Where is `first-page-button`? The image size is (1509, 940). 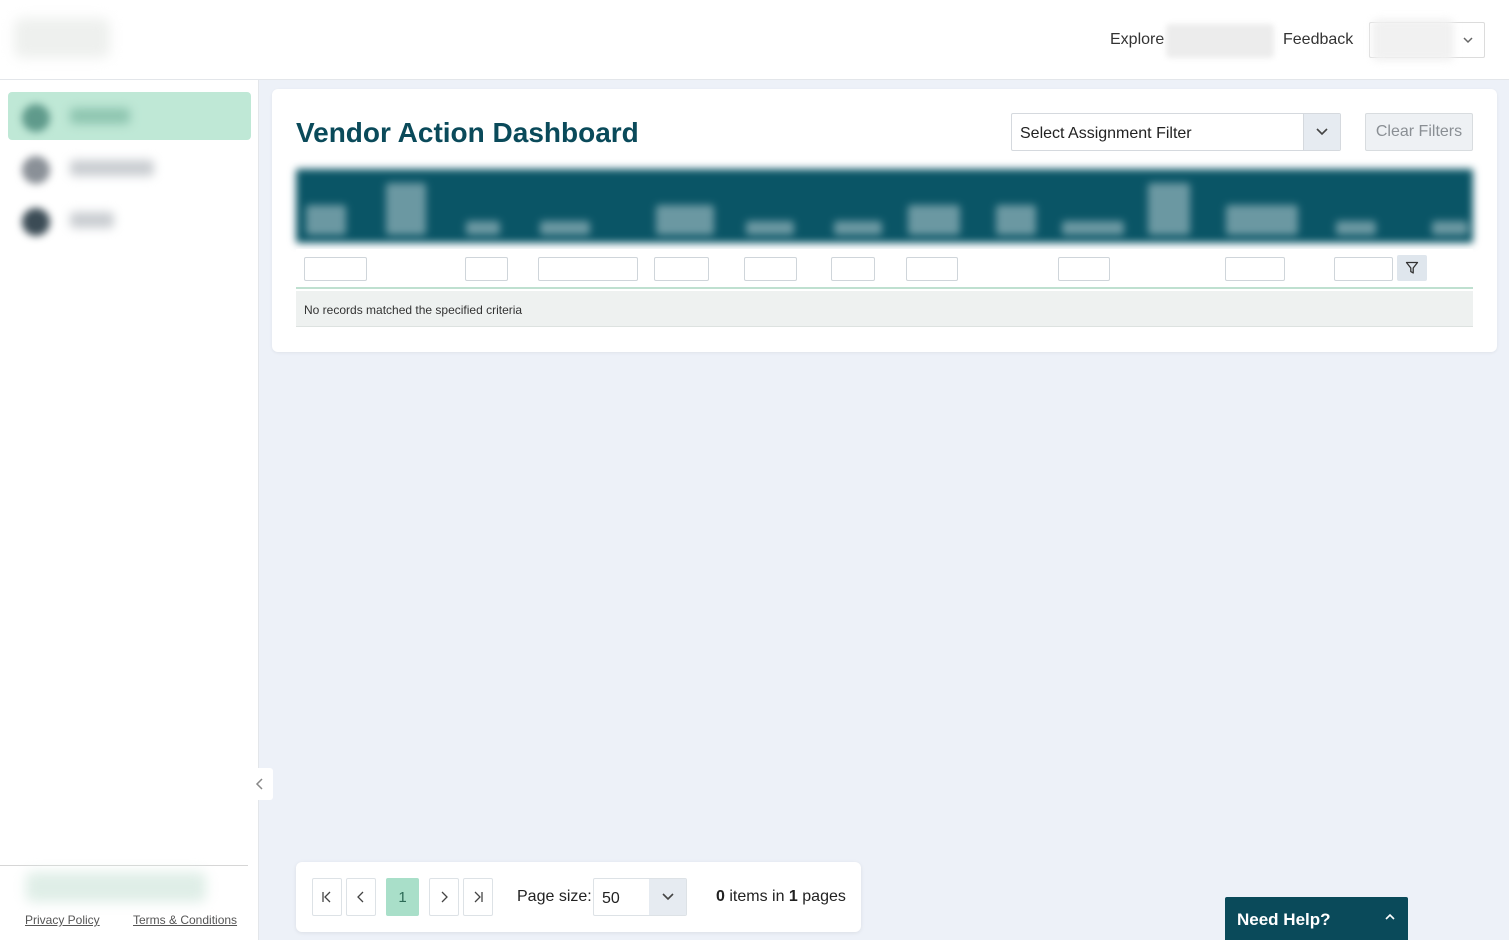
first-page-button is located at coordinates (327, 897).